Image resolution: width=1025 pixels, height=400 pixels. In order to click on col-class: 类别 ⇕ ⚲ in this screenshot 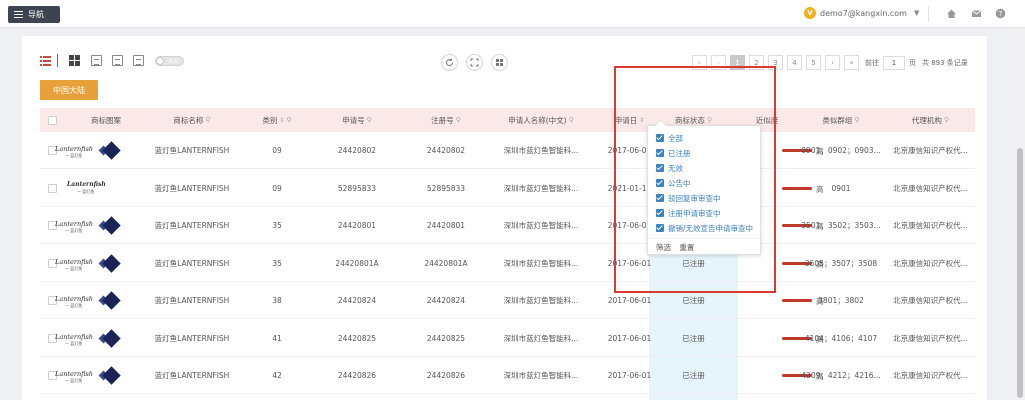, I will do `click(277, 120)`.